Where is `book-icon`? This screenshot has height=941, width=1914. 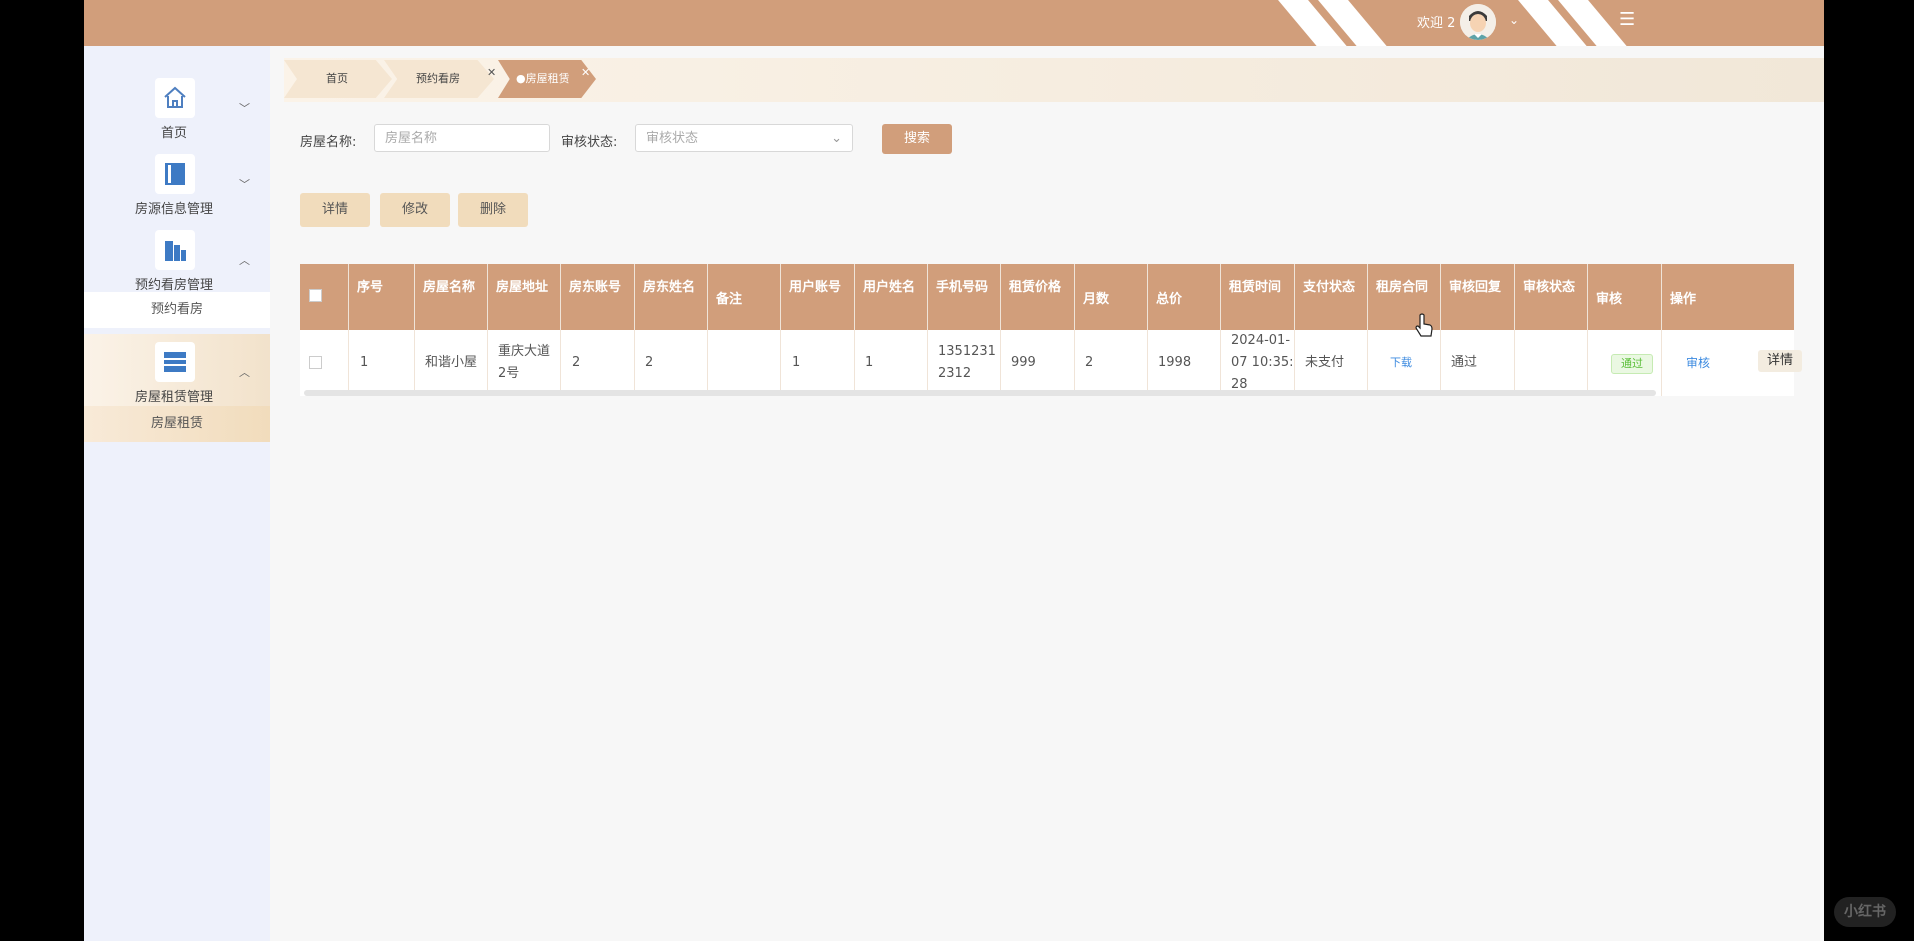 book-icon is located at coordinates (175, 174).